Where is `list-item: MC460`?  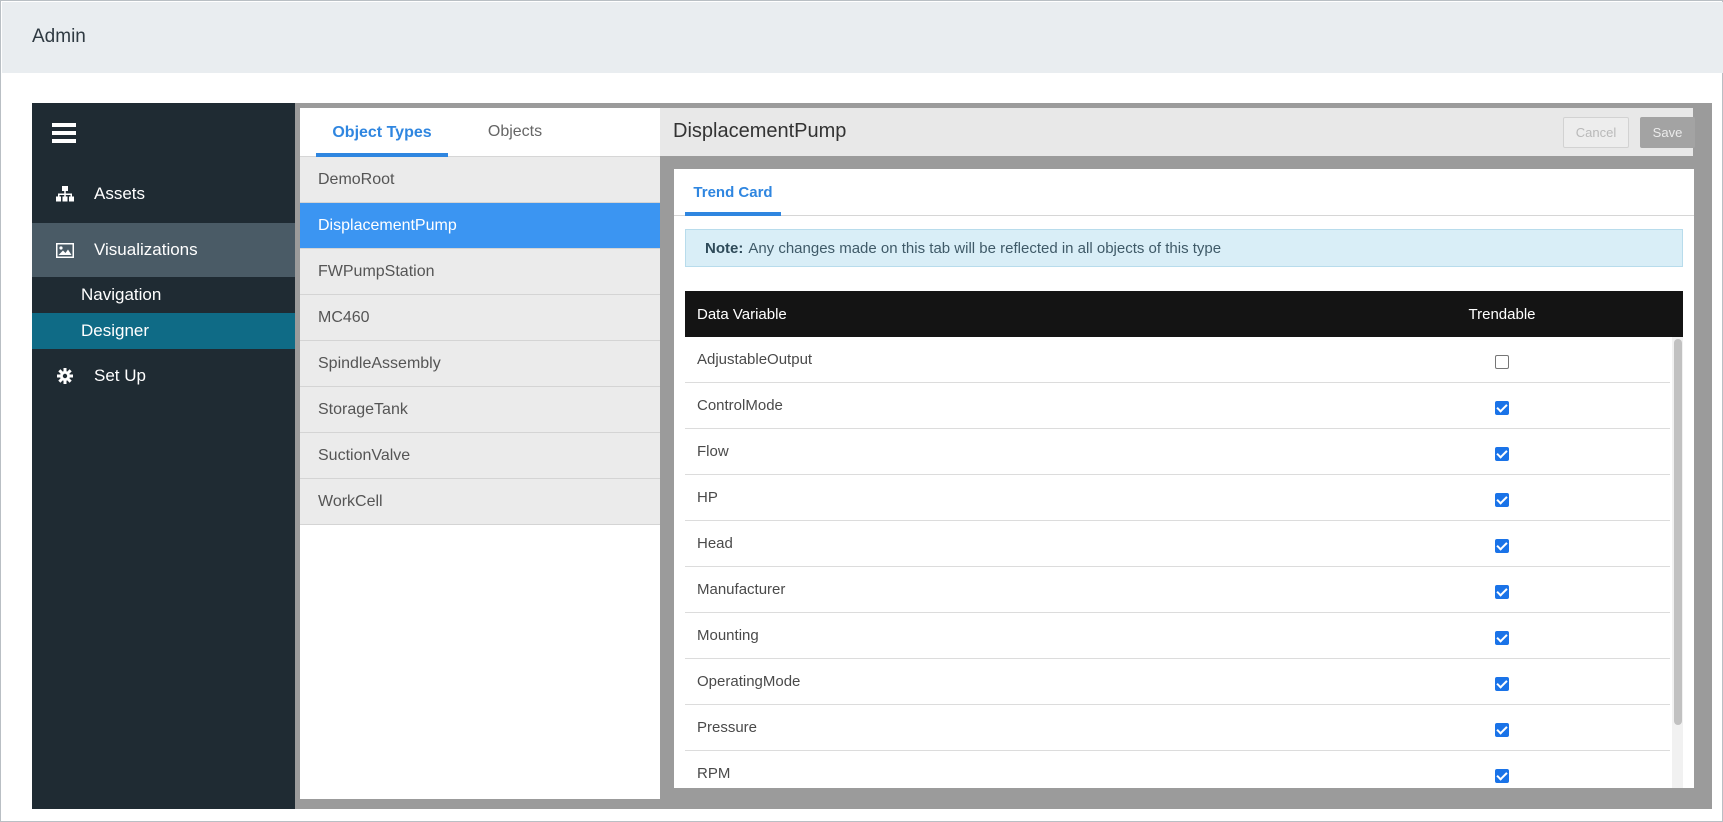 list-item: MC460 is located at coordinates (480, 318).